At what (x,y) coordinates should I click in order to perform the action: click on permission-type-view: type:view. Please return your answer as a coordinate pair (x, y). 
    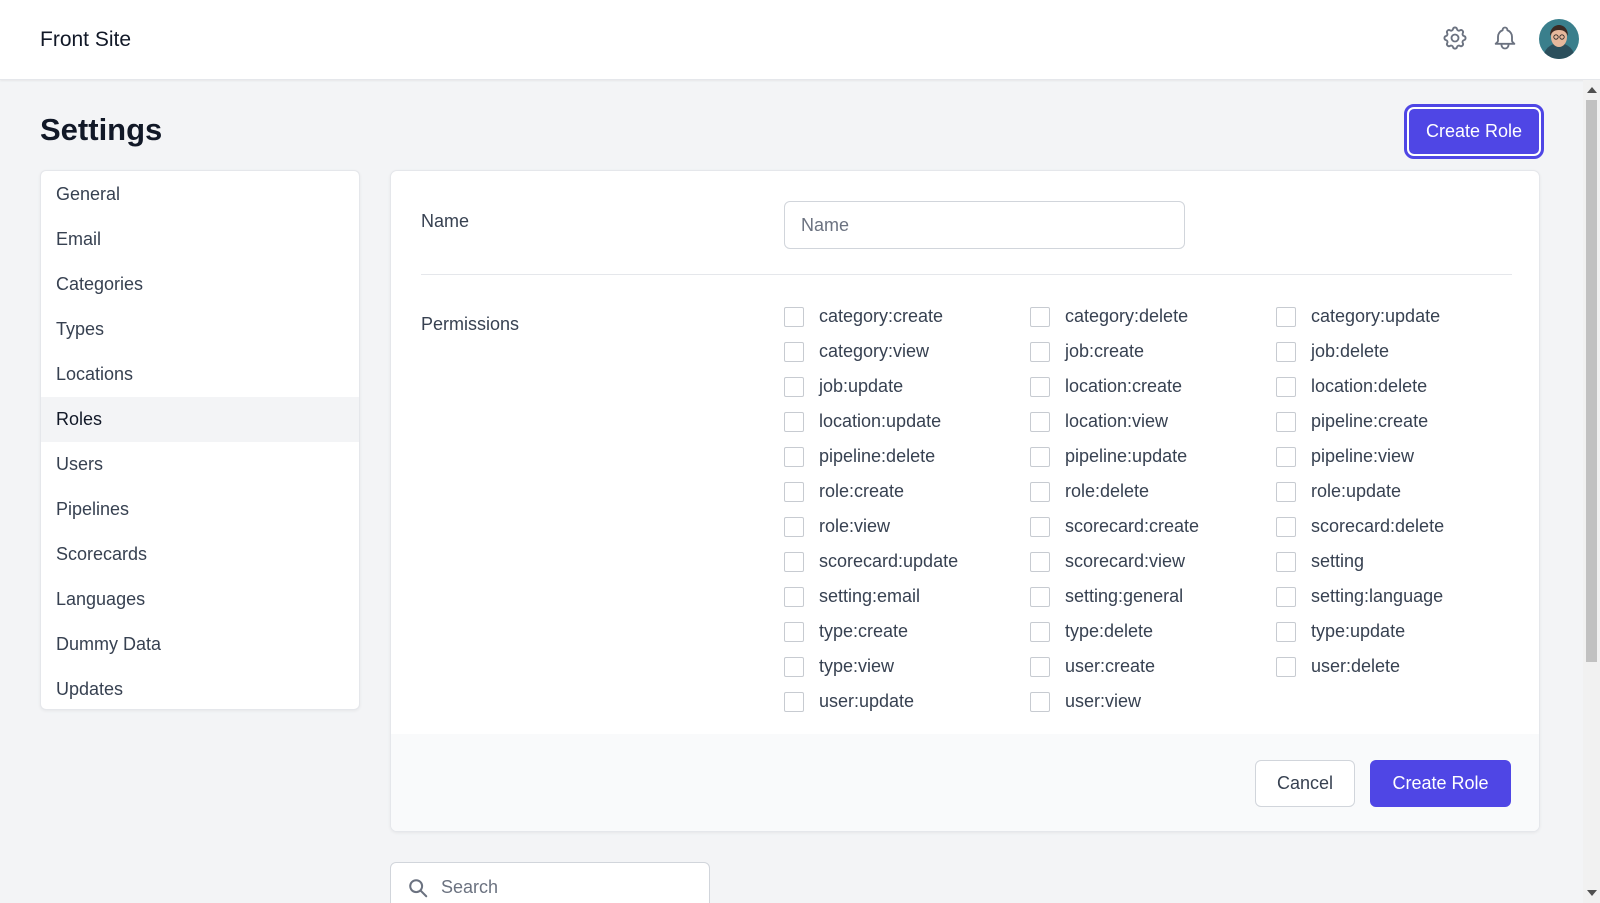
    Looking at the image, I should click on (907, 666).